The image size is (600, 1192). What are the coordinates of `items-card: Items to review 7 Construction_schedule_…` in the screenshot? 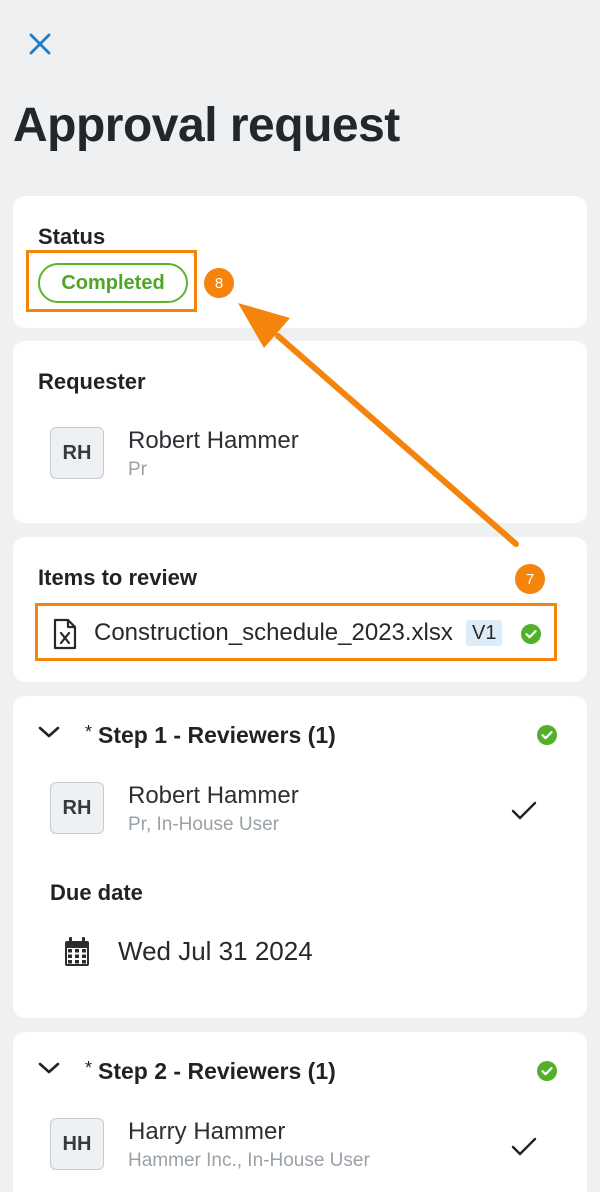 It's located at (300, 609).